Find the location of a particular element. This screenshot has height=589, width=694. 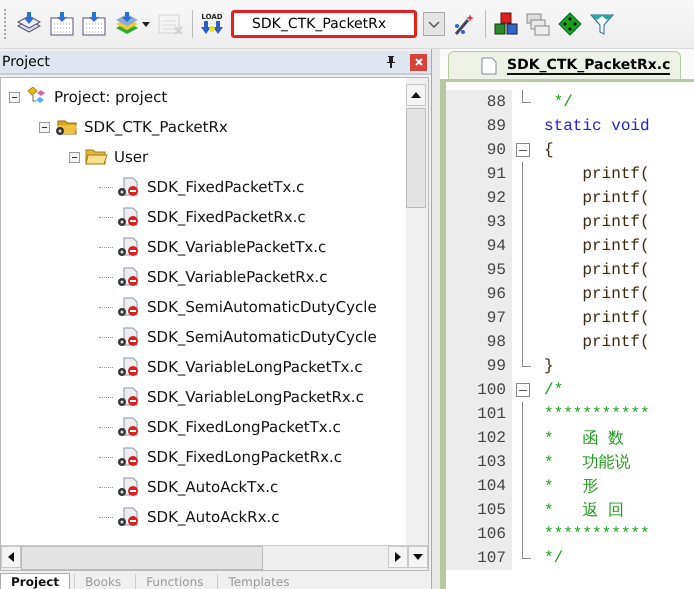

dropdown-button is located at coordinates (434, 24).